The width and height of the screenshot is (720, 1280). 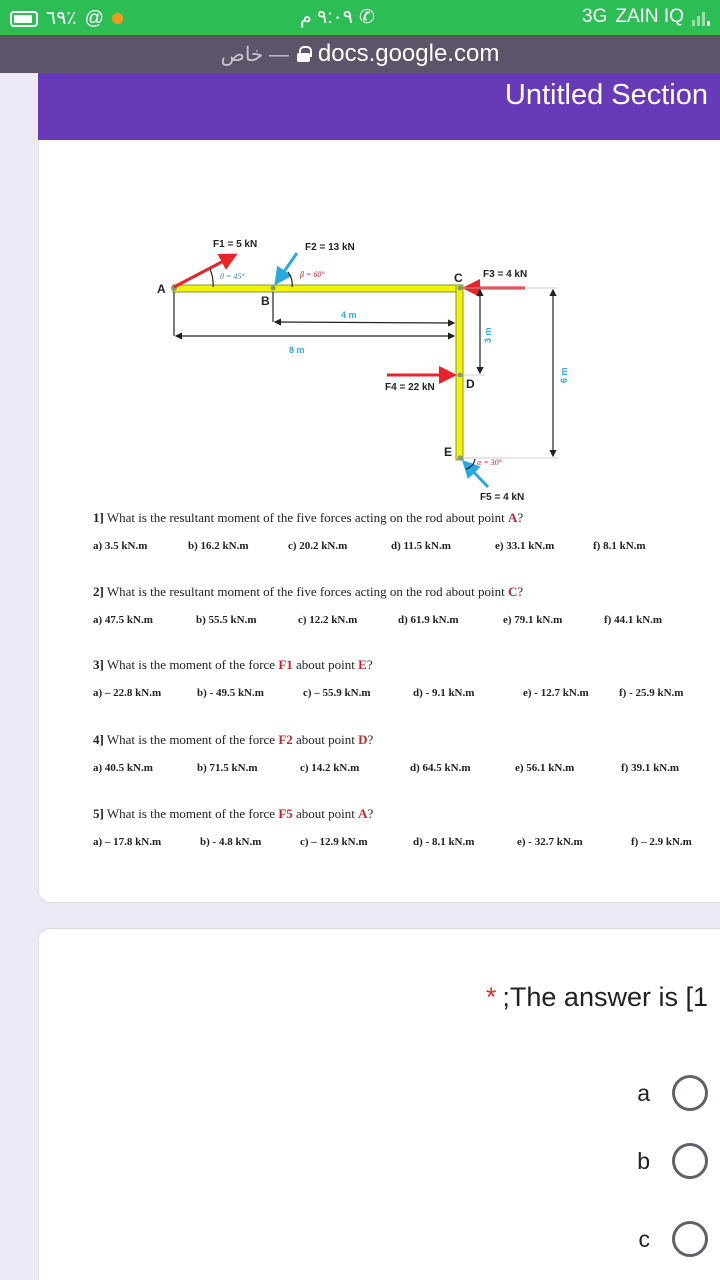 I want to click on battery-icon, so click(x=24, y=18).